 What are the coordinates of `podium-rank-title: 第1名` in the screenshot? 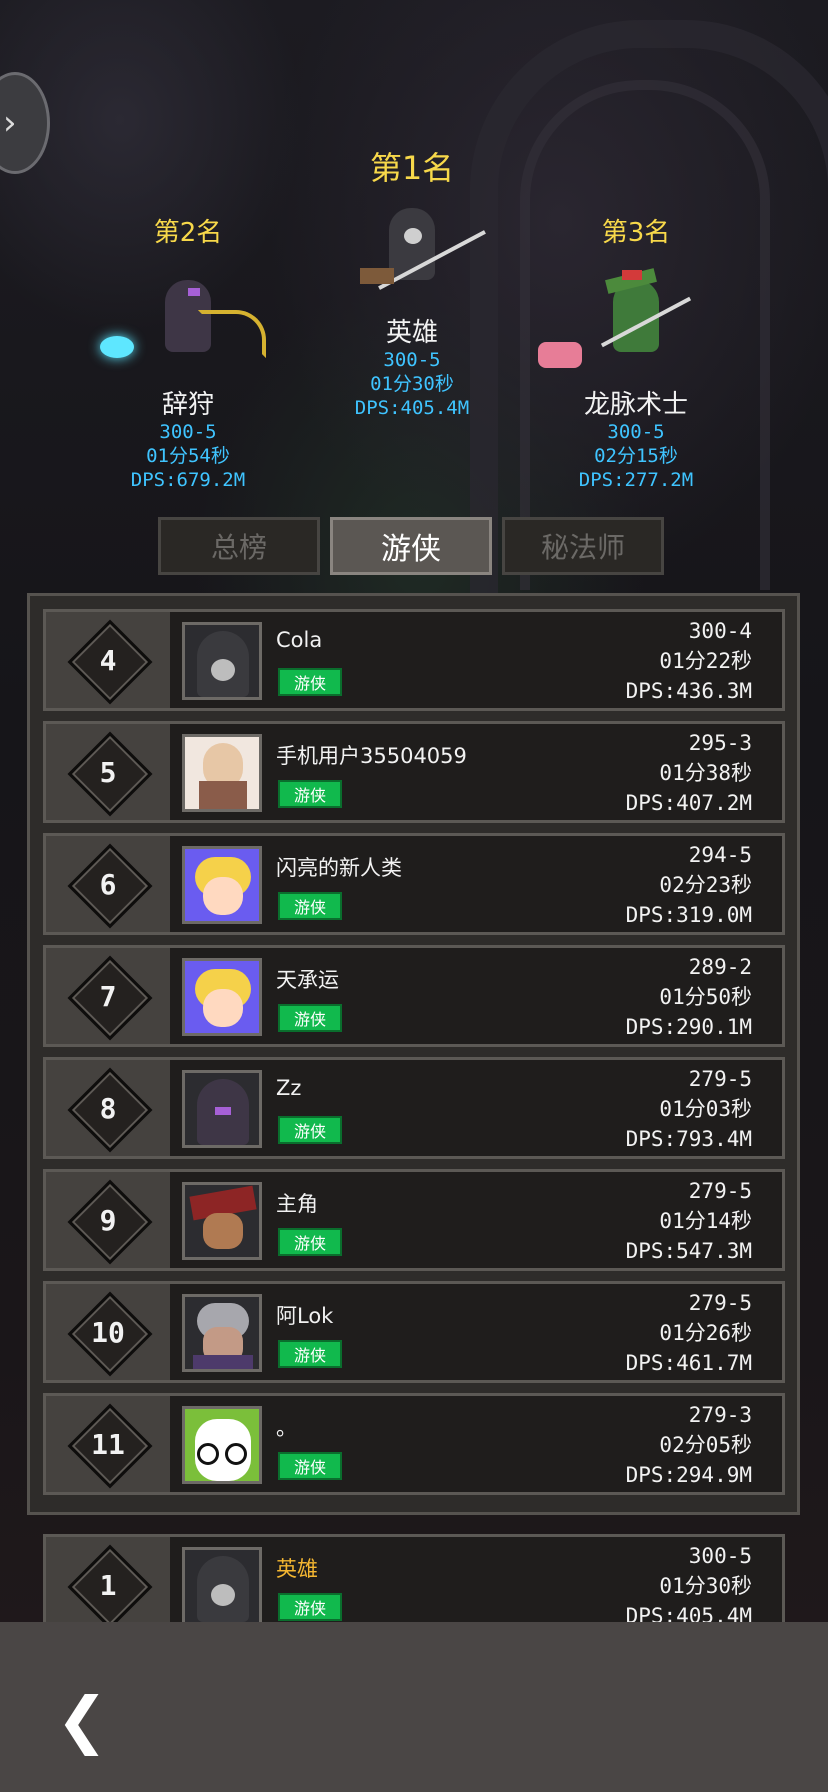 It's located at (412, 168).